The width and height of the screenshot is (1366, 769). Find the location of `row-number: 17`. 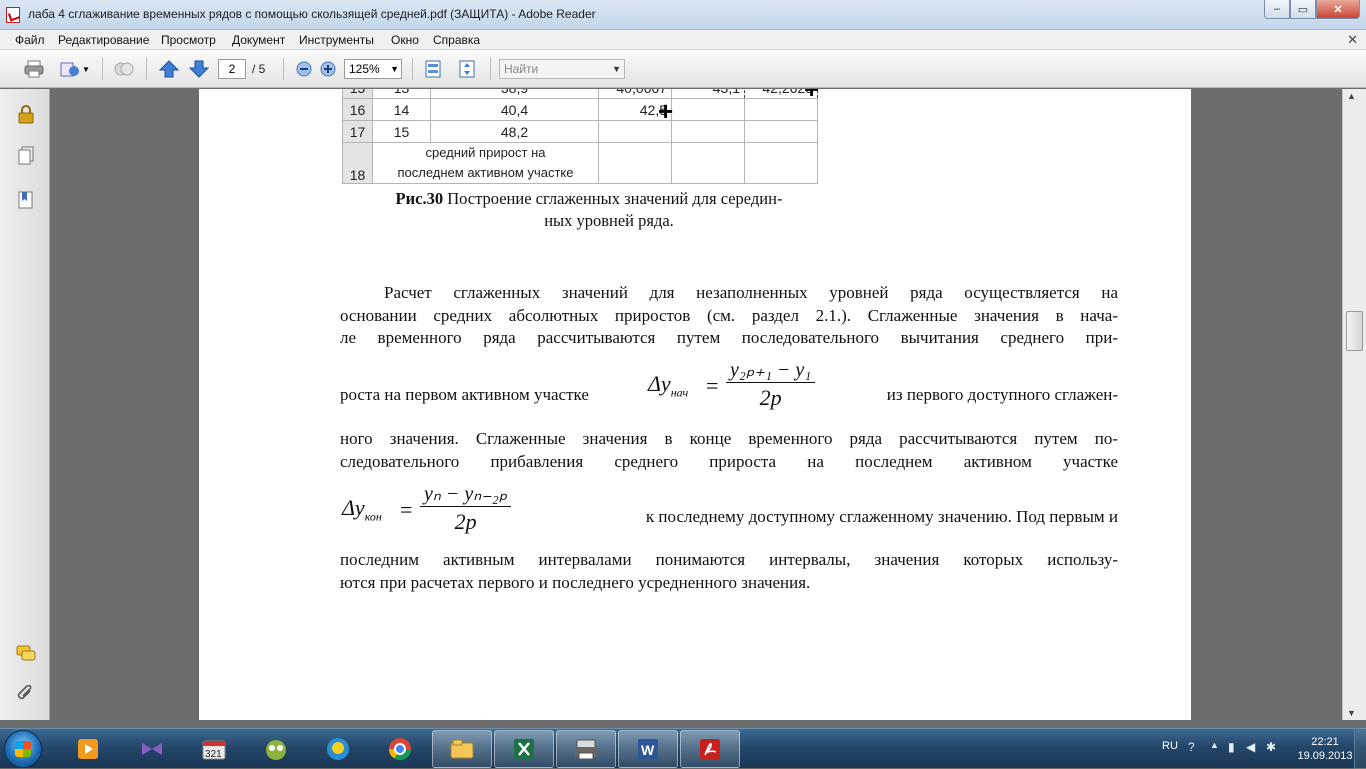

row-number: 17 is located at coordinates (357, 131).